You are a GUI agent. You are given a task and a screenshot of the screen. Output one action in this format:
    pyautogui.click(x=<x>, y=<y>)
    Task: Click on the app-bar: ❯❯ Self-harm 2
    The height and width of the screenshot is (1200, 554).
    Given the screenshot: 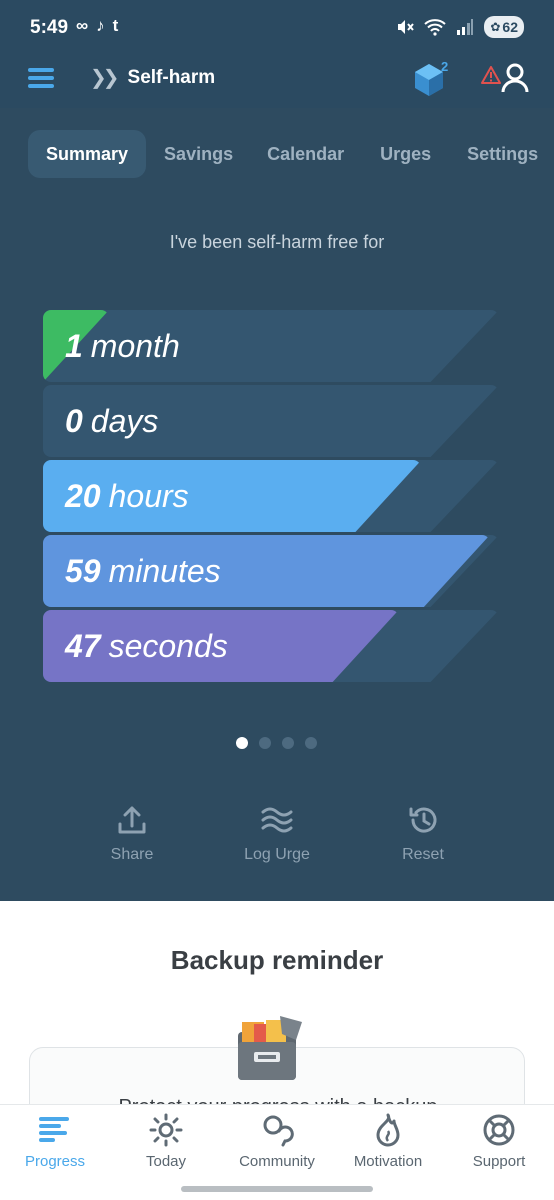 What is the action you would take?
    pyautogui.click(x=277, y=82)
    